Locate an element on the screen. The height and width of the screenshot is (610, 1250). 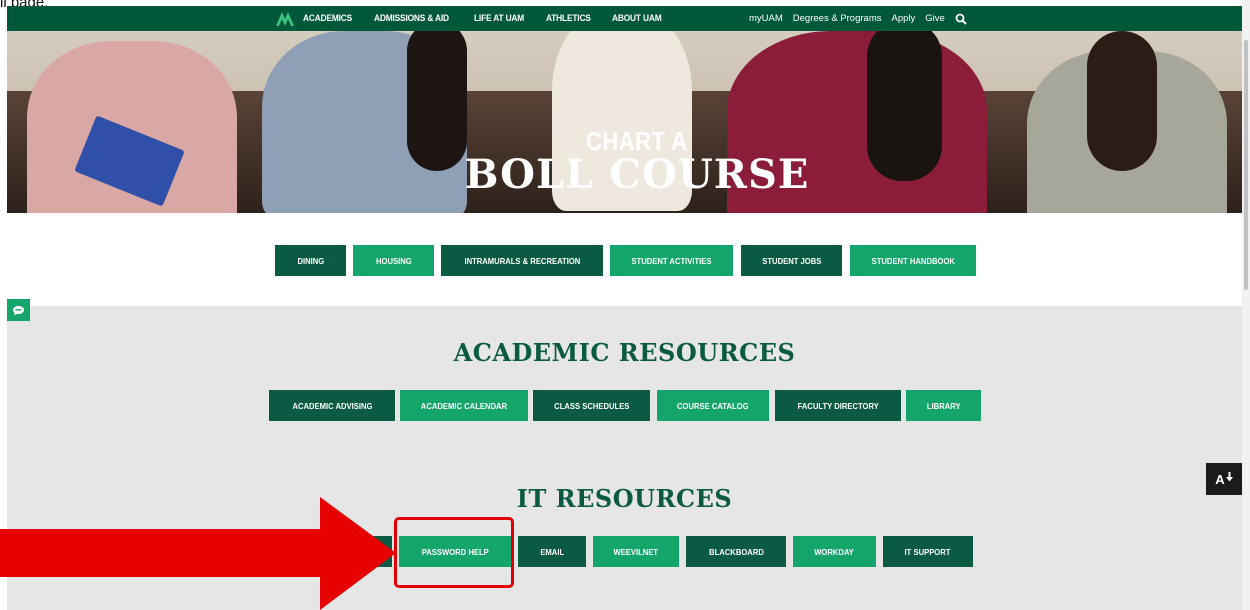
arrow-down-icon is located at coordinates (1229, 477).